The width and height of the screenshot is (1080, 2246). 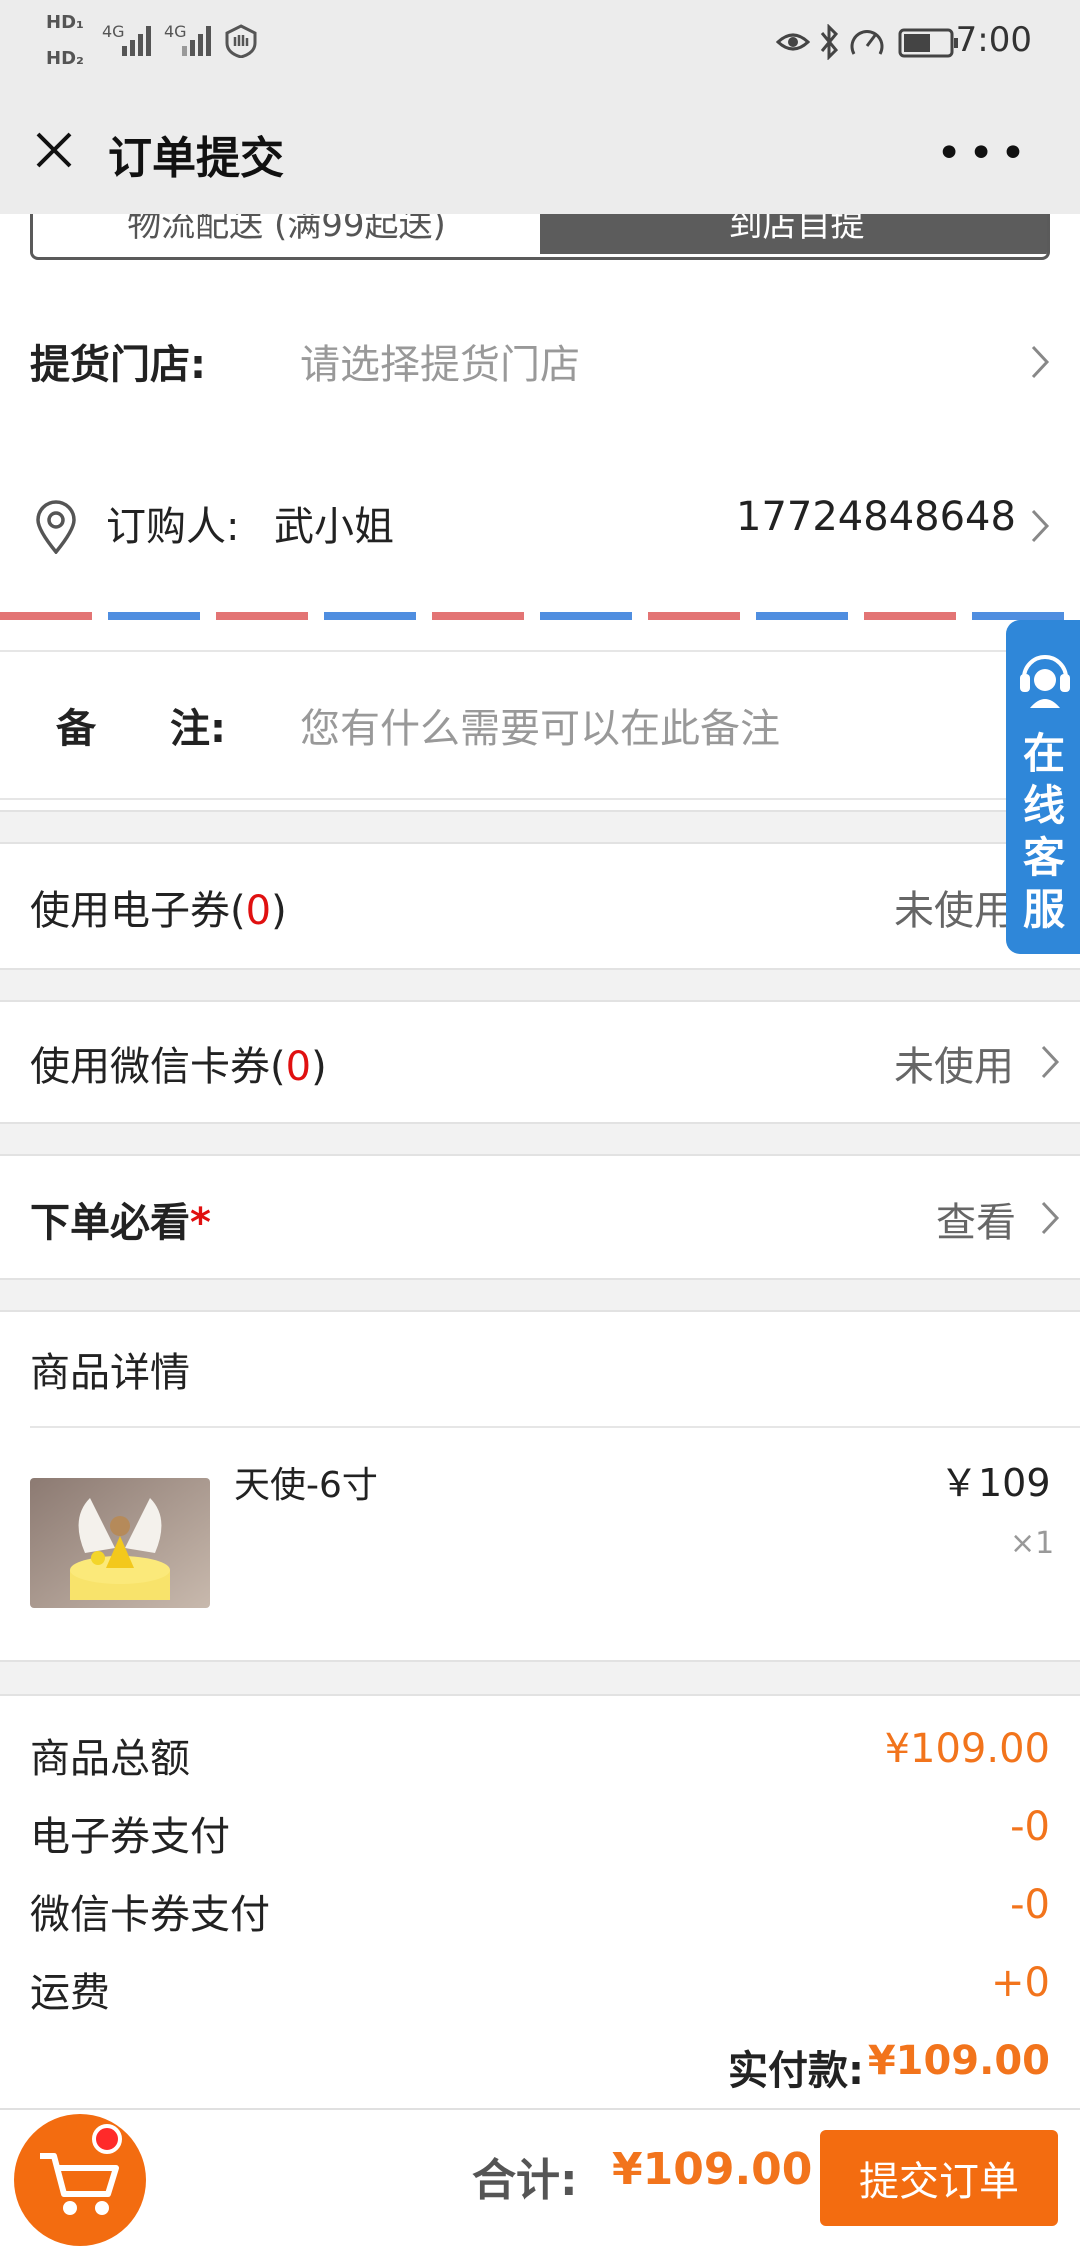 What do you see at coordinates (79, 2184) in the screenshot?
I see `shopping-cart-icon` at bounding box center [79, 2184].